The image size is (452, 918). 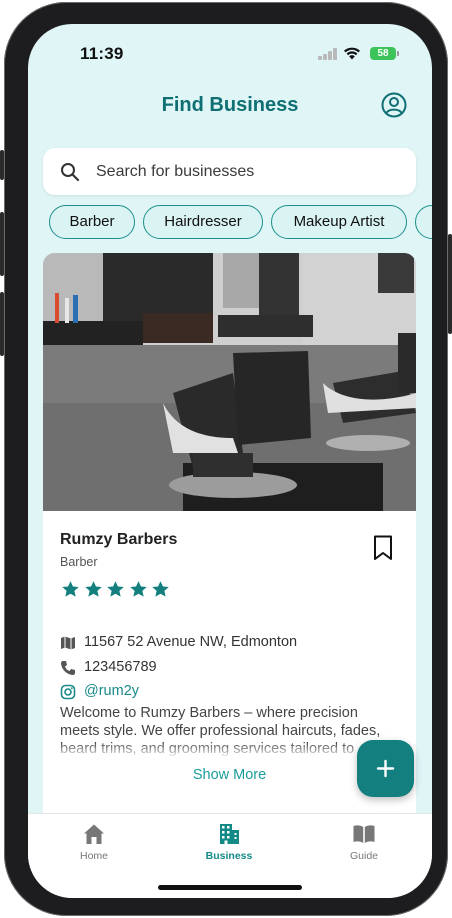 I want to click on profile-icon, so click(x=394, y=105).